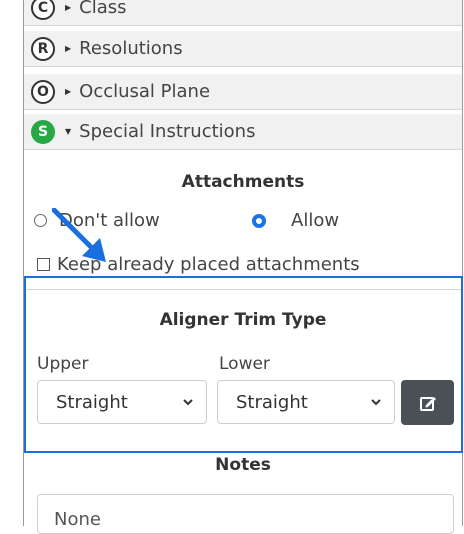 The width and height of the screenshot is (464, 534). Describe the element at coordinates (131, 48) in the screenshot. I see `section-label: Resolutions` at that location.